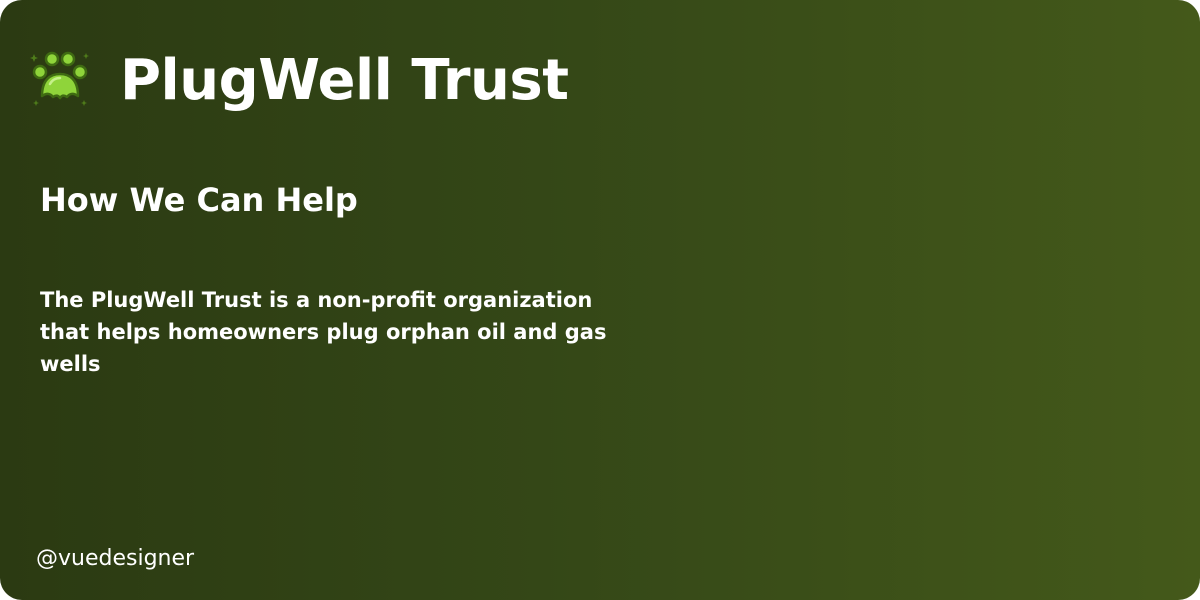 This screenshot has height=600, width=1200. I want to click on brand-header: PlugWell Trust, so click(298, 80).